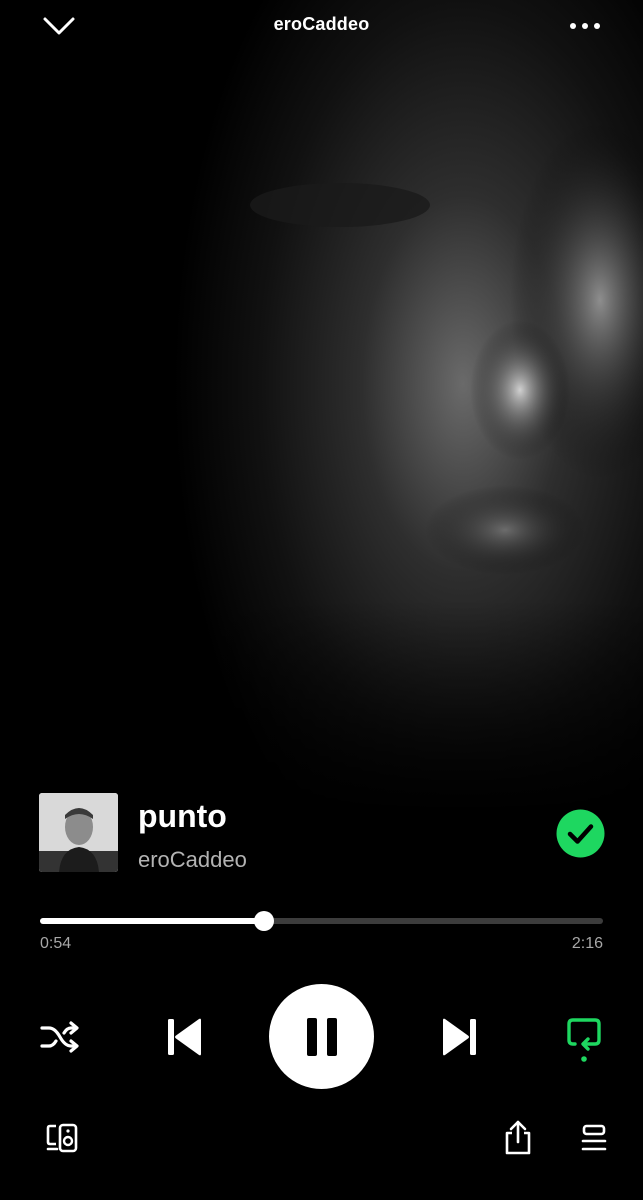 The height and width of the screenshot is (1200, 643). What do you see at coordinates (184, 1037) in the screenshot?
I see `skip-previous-icon` at bounding box center [184, 1037].